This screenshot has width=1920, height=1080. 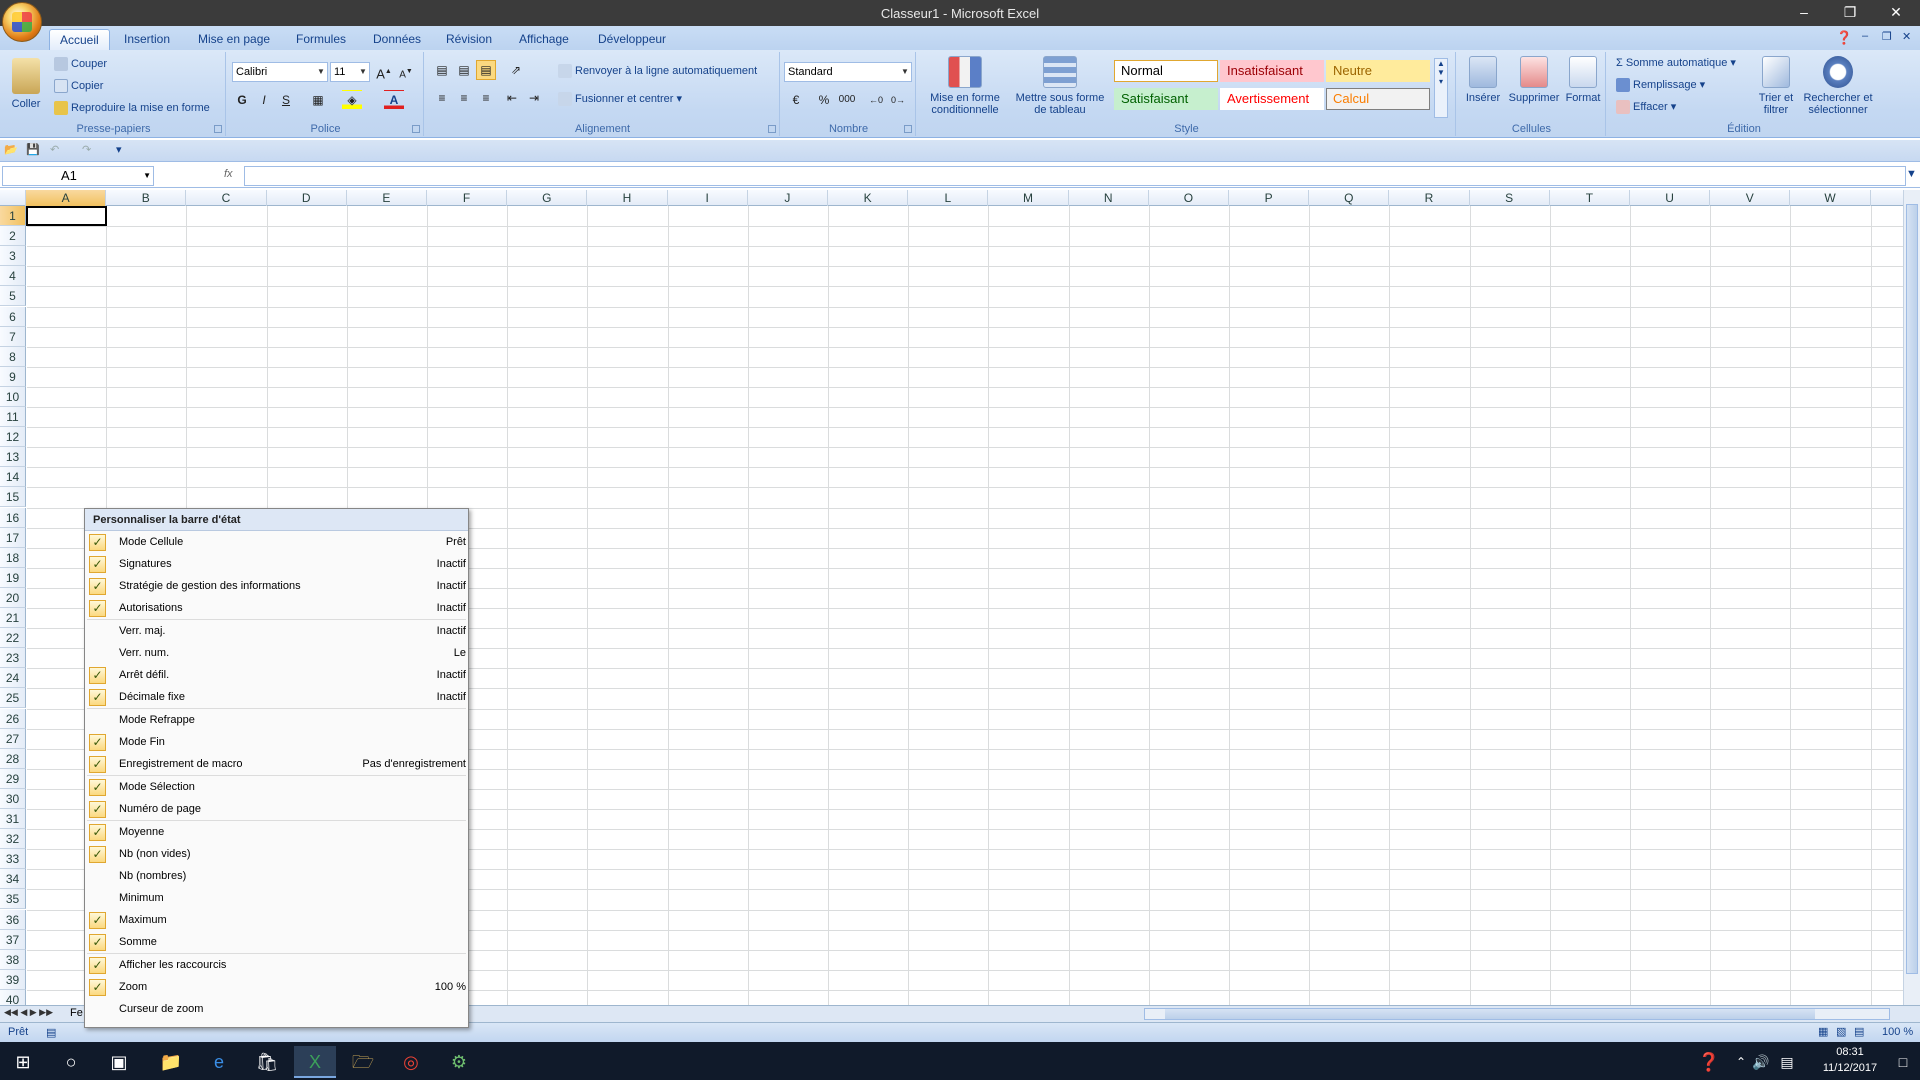 What do you see at coordinates (384, 72) in the screenshot?
I see `grow-font-button: A▲` at bounding box center [384, 72].